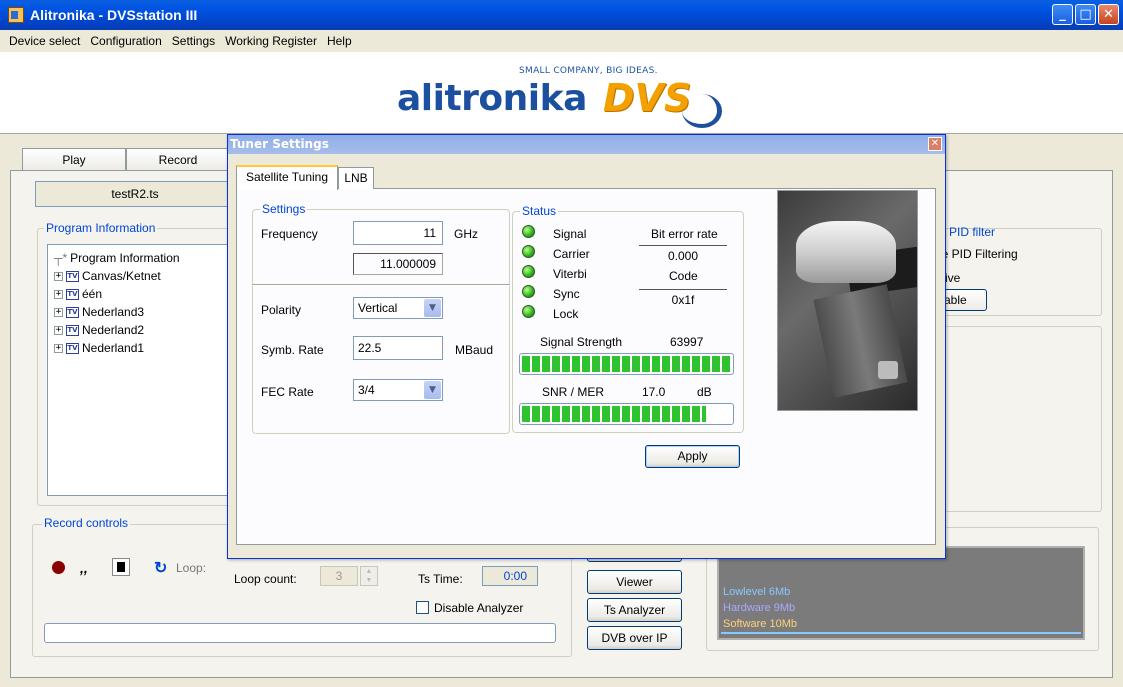 The width and height of the screenshot is (1123, 687). Describe the element at coordinates (113, 348) in the screenshot. I see `tree-item-label: Nederland1` at that location.